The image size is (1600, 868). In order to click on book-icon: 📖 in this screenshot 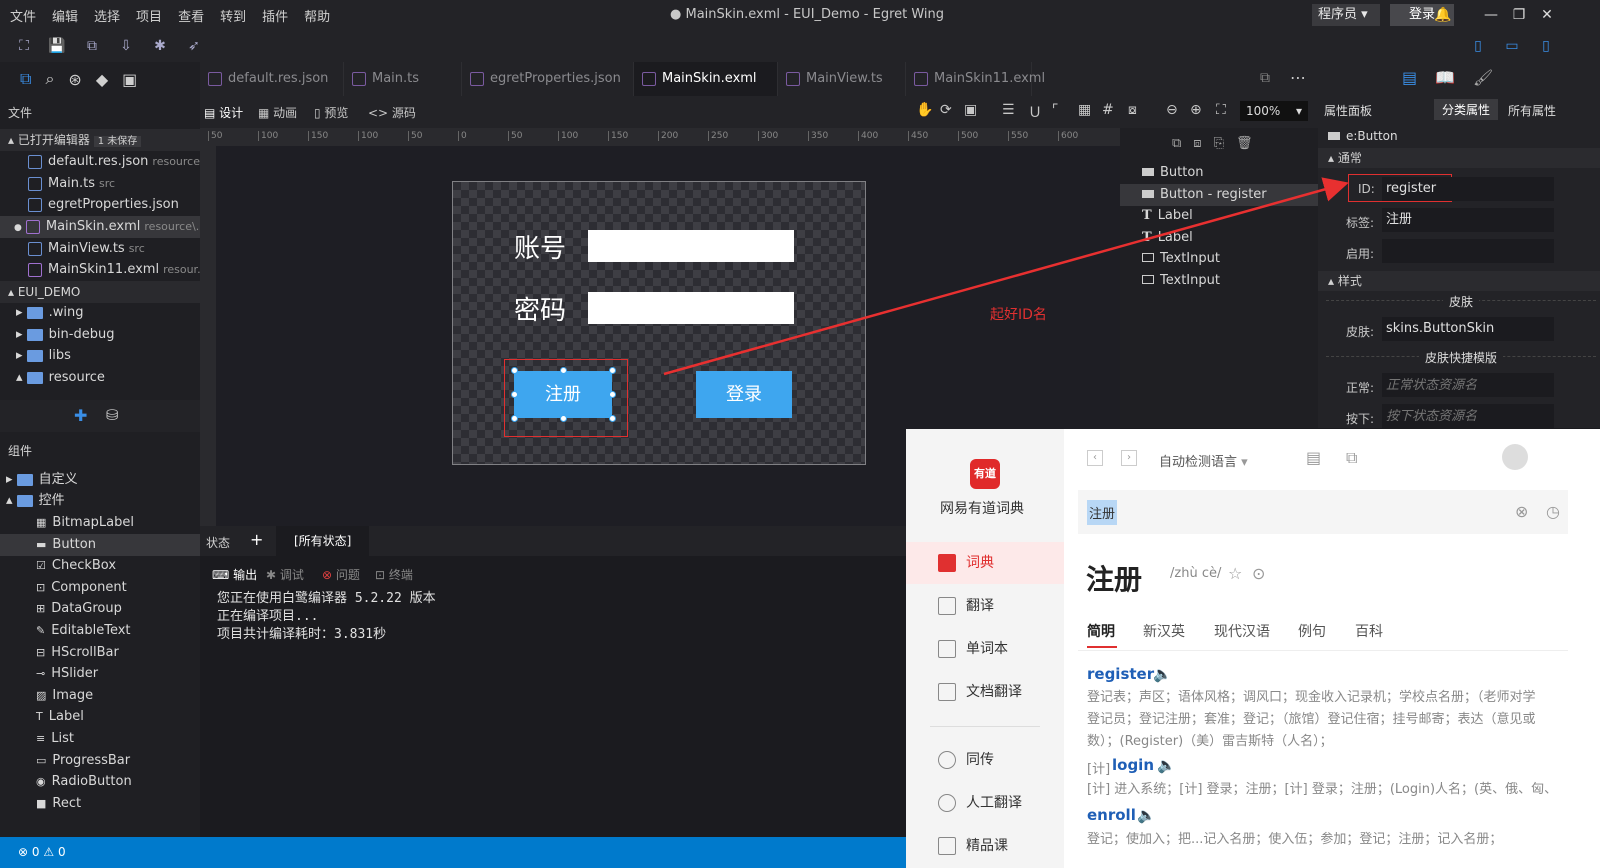, I will do `click(1445, 77)`.